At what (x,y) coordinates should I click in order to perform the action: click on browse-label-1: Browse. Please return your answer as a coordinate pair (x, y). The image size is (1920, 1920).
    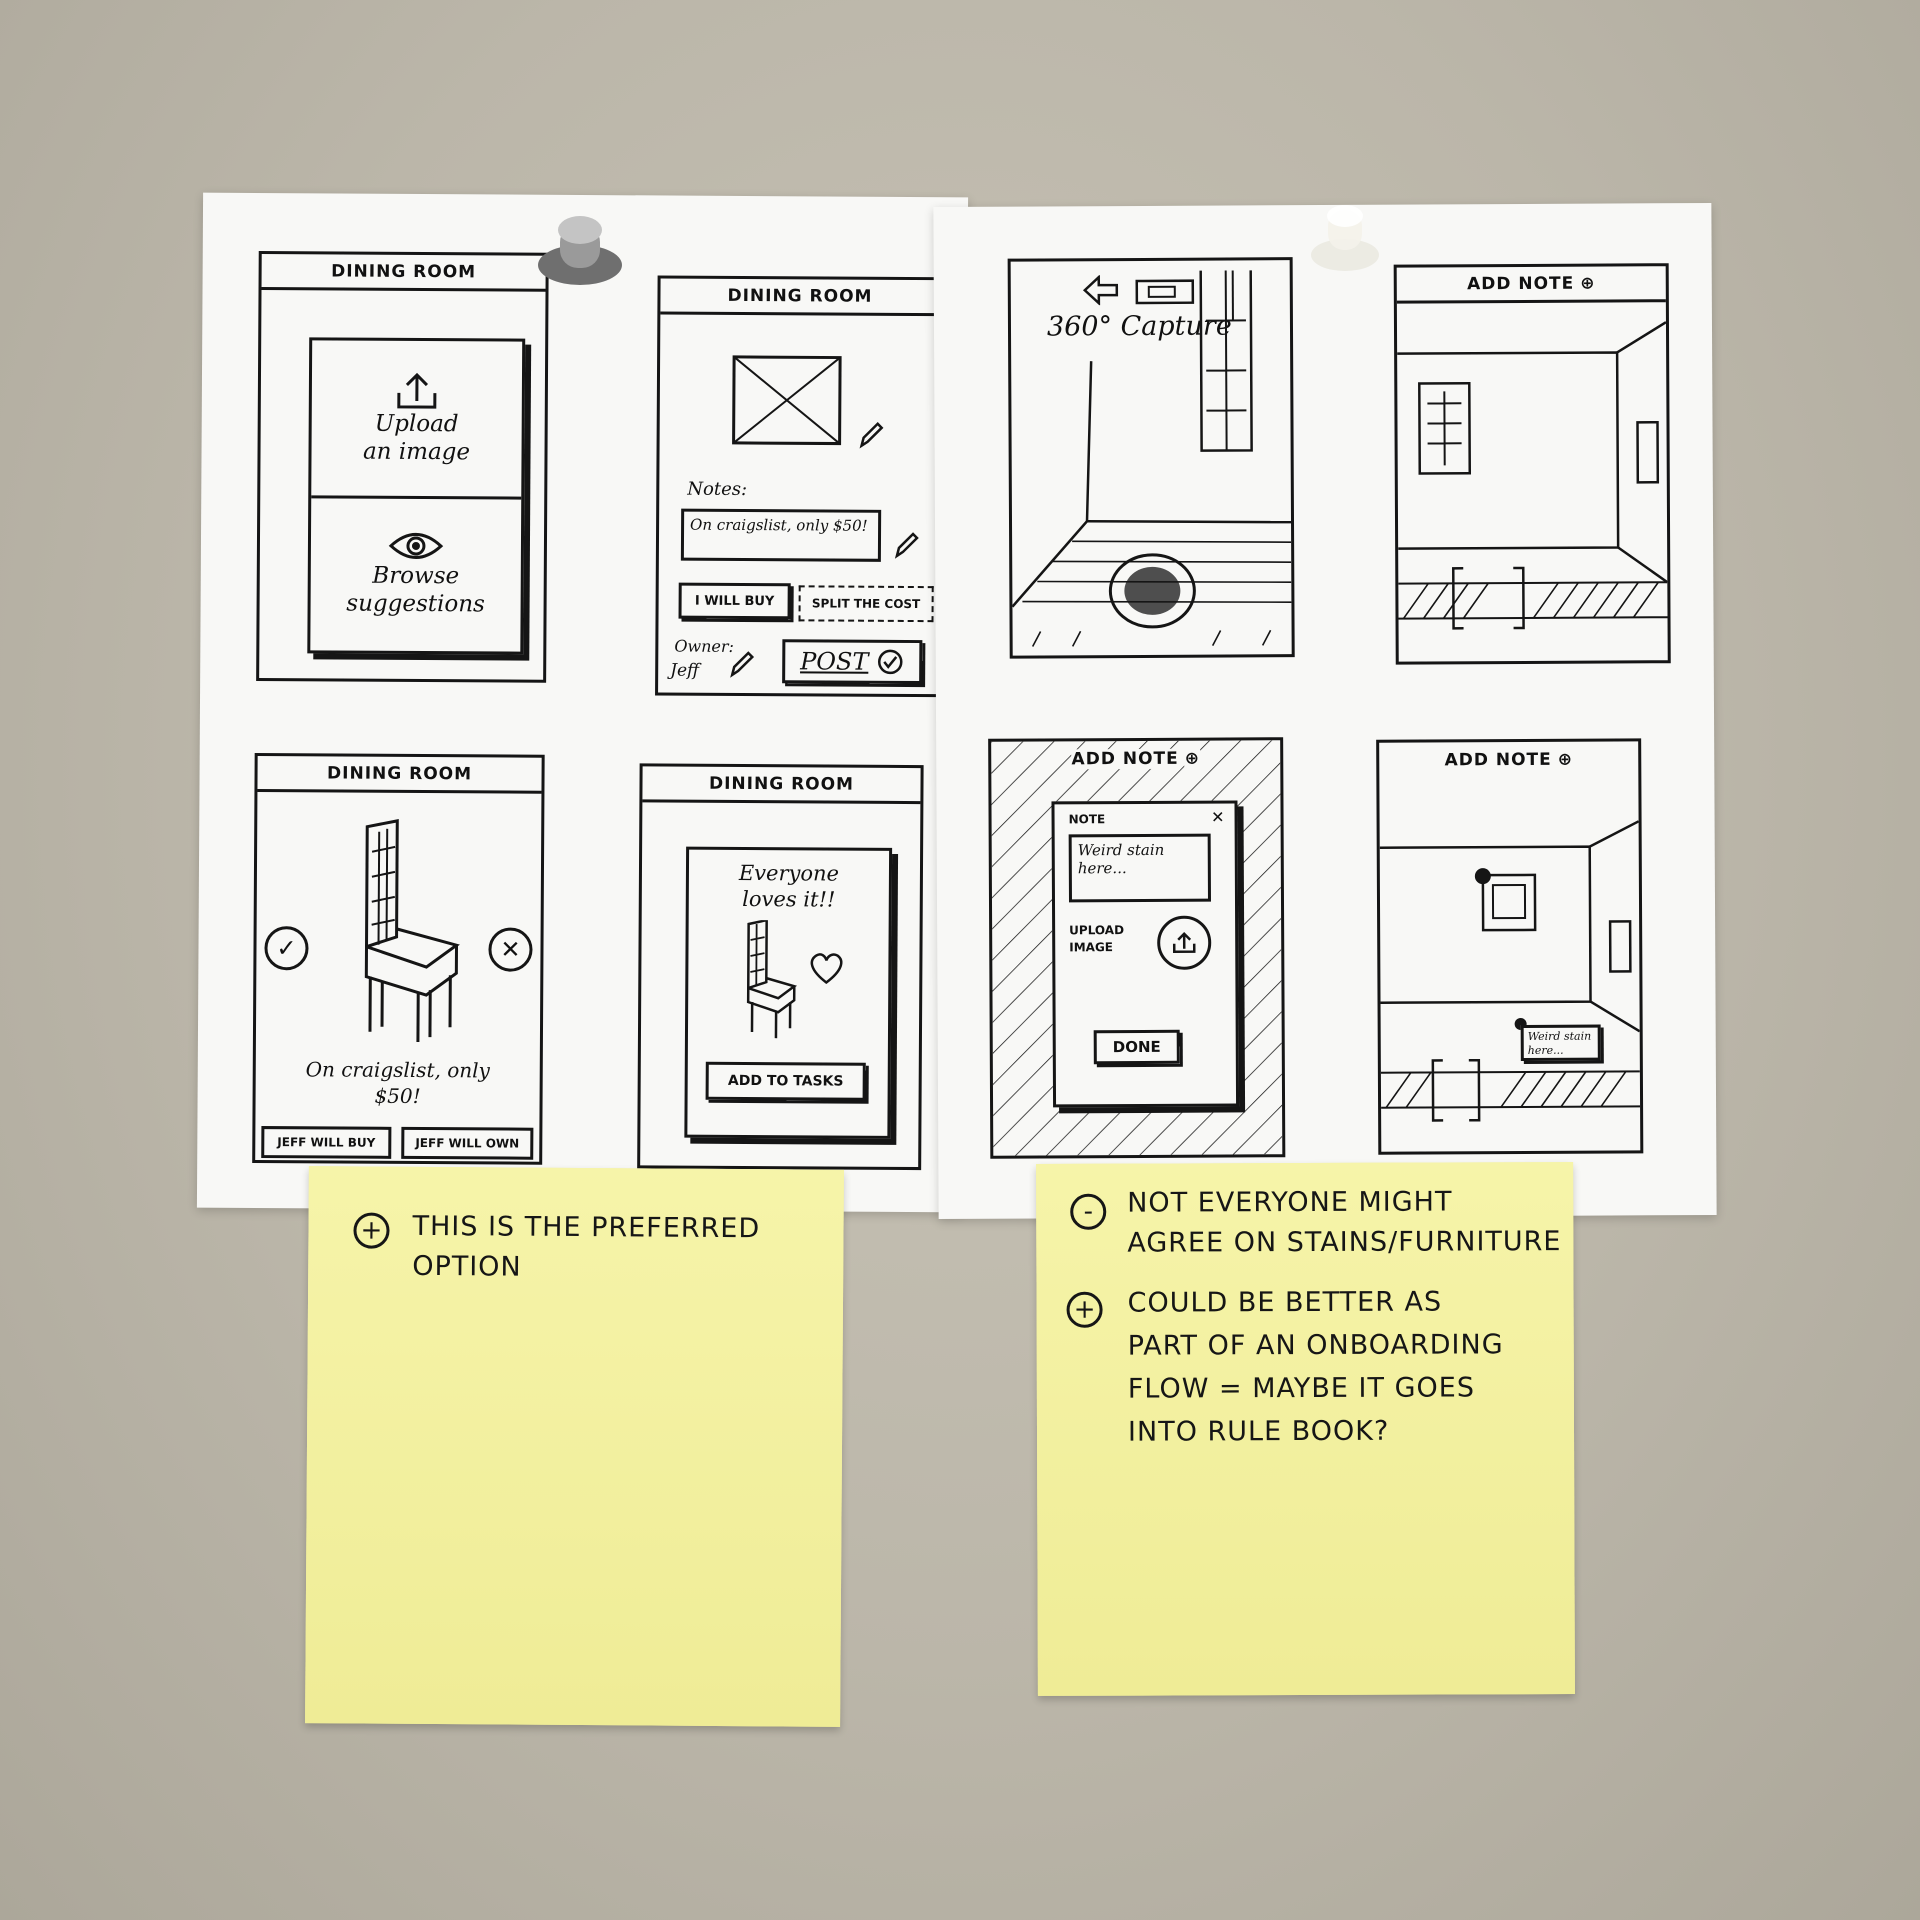
    Looking at the image, I should click on (416, 576).